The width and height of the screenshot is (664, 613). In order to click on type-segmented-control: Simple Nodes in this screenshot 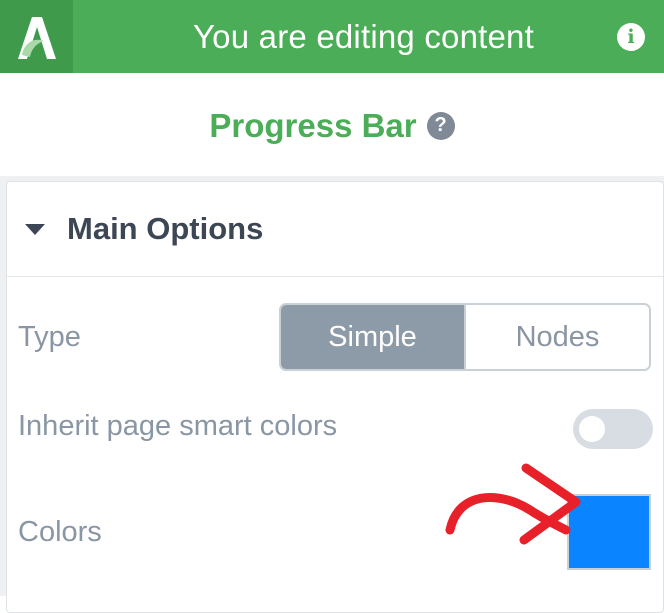, I will do `click(465, 337)`.